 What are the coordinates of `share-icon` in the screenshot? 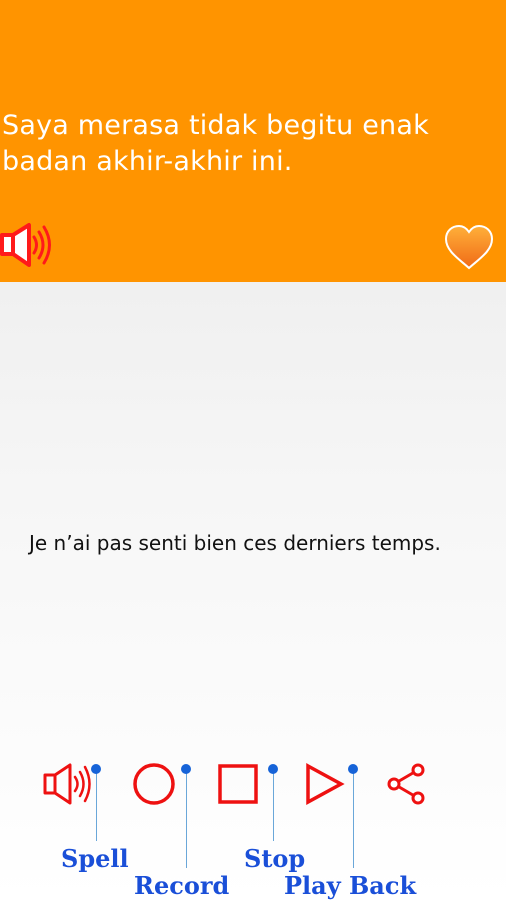 It's located at (406, 784).